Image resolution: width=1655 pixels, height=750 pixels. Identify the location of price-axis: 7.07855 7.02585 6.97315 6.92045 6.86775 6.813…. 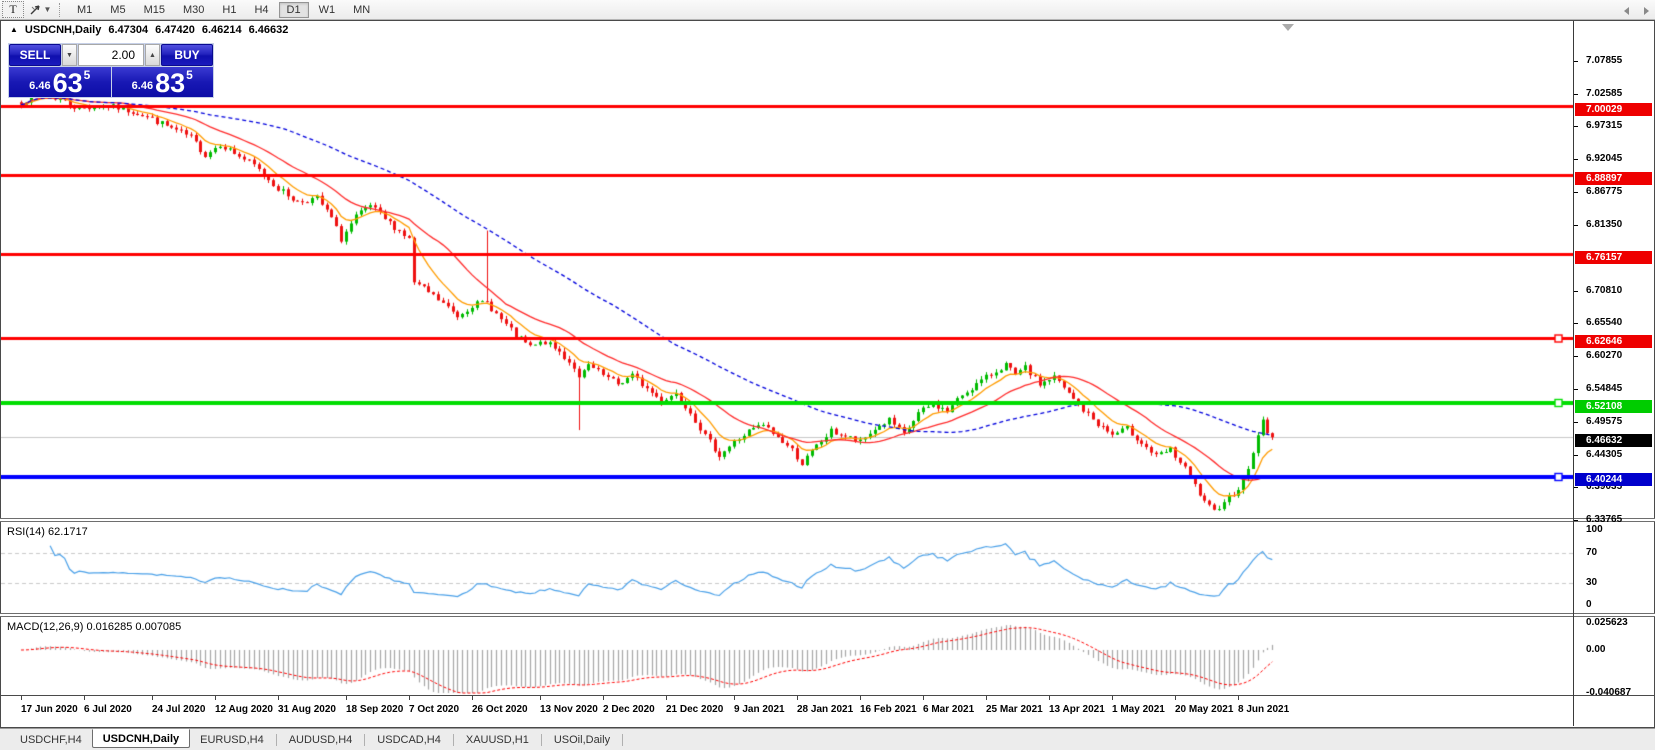
(1614, 359).